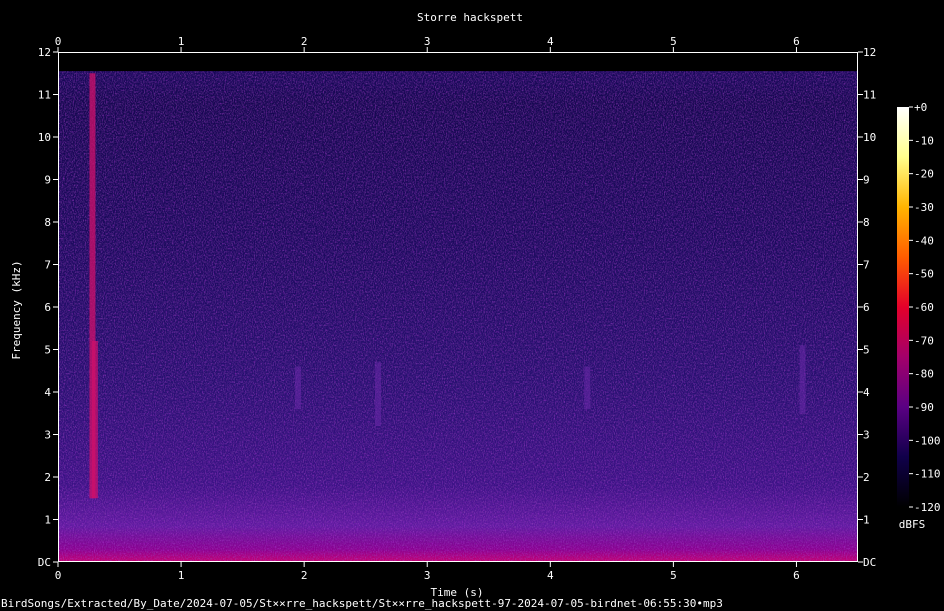  I want to click on y-axis-right: DC123456789101112, so click(867, 307).